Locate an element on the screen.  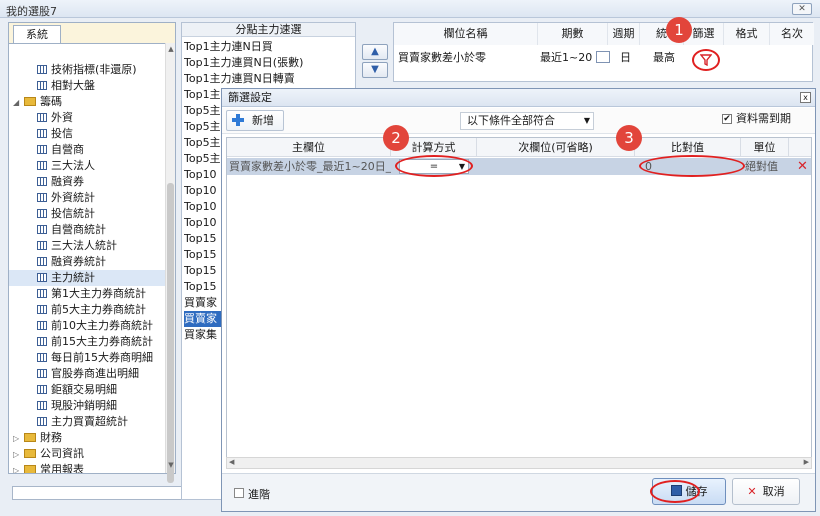
filter-row-sub is located at coordinates (554, 166).